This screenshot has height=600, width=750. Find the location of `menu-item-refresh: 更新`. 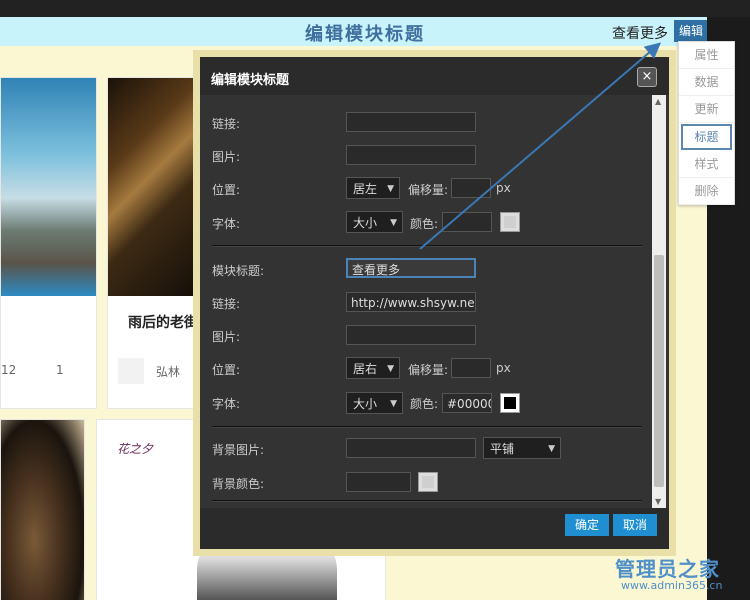

menu-item-refresh: 更新 is located at coordinates (706, 109).